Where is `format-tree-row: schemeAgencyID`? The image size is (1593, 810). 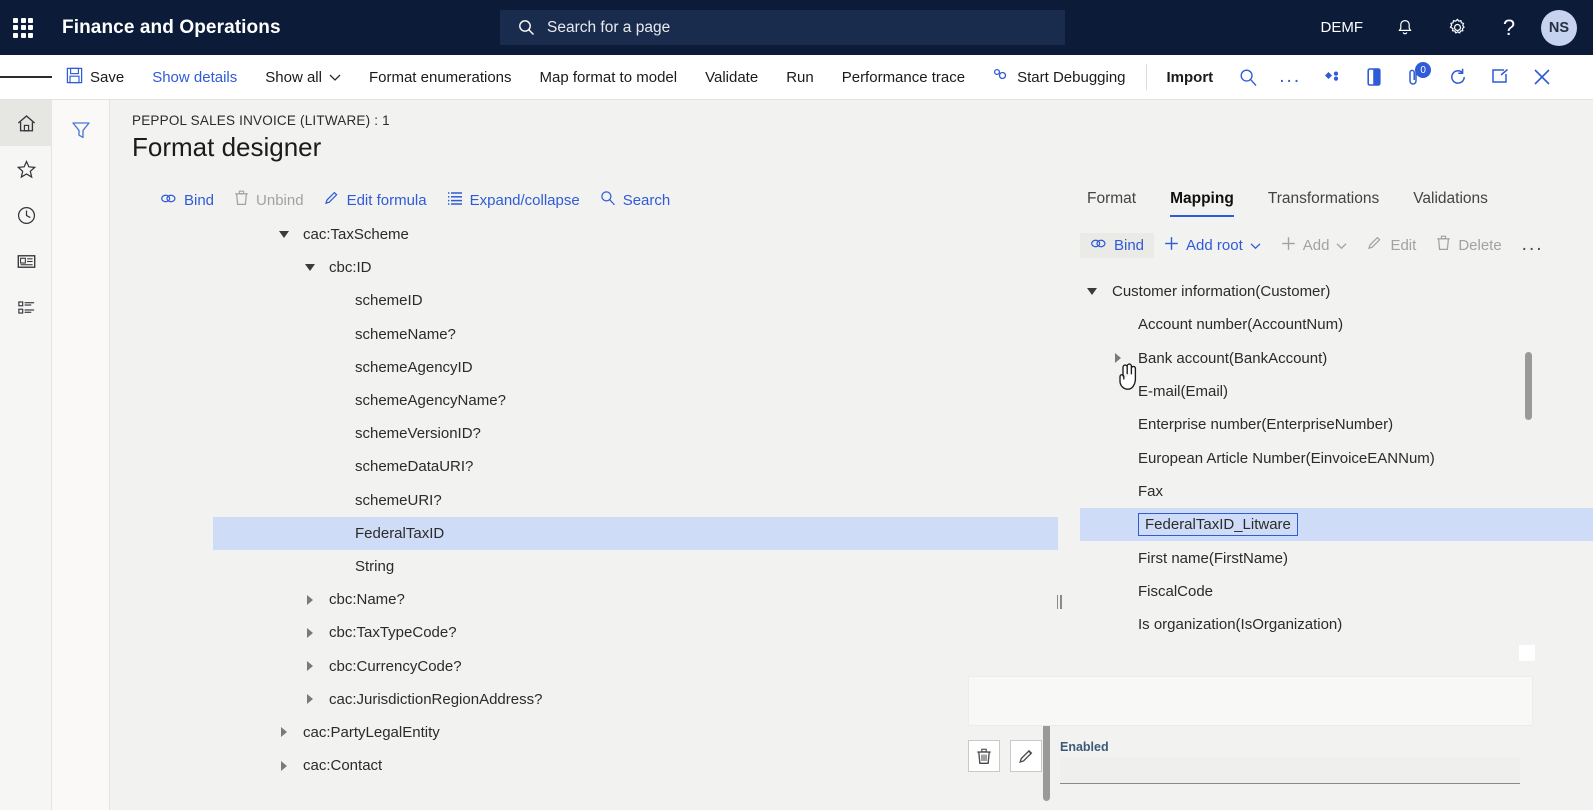 format-tree-row: schemeAgencyID is located at coordinates (635, 367).